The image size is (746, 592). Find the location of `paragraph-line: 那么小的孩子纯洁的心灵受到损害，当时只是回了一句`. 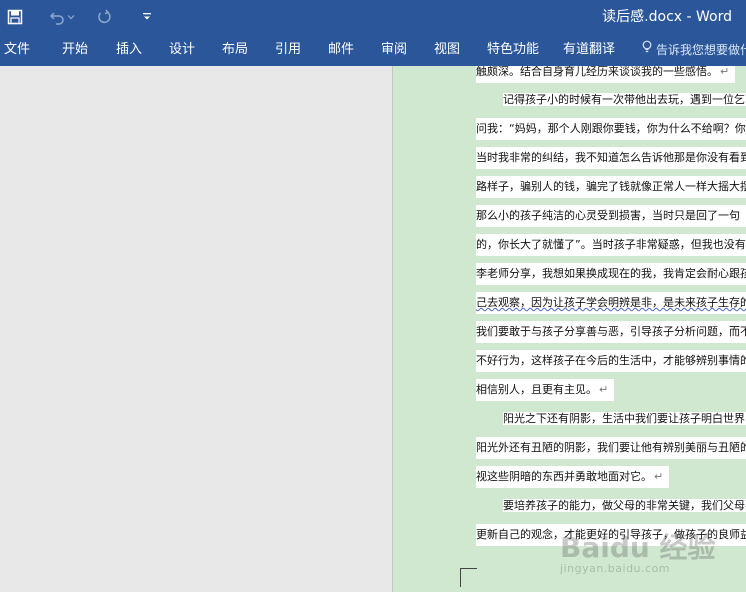

paragraph-line: 那么小的孩子纯洁的心灵受到损害，当时只是回了一句 is located at coordinates (611, 216).